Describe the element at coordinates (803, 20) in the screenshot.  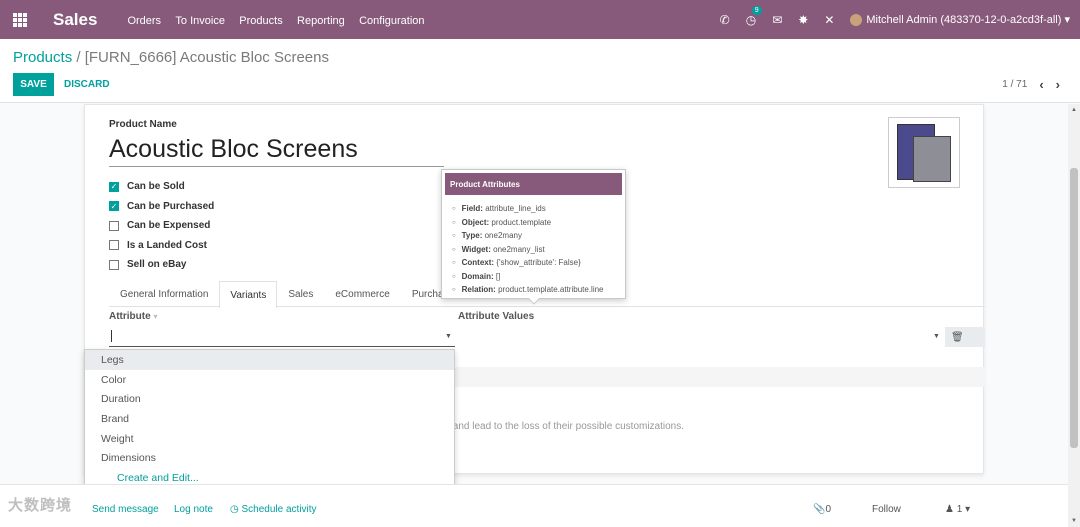
I see `bug-icon: ✸` at that location.